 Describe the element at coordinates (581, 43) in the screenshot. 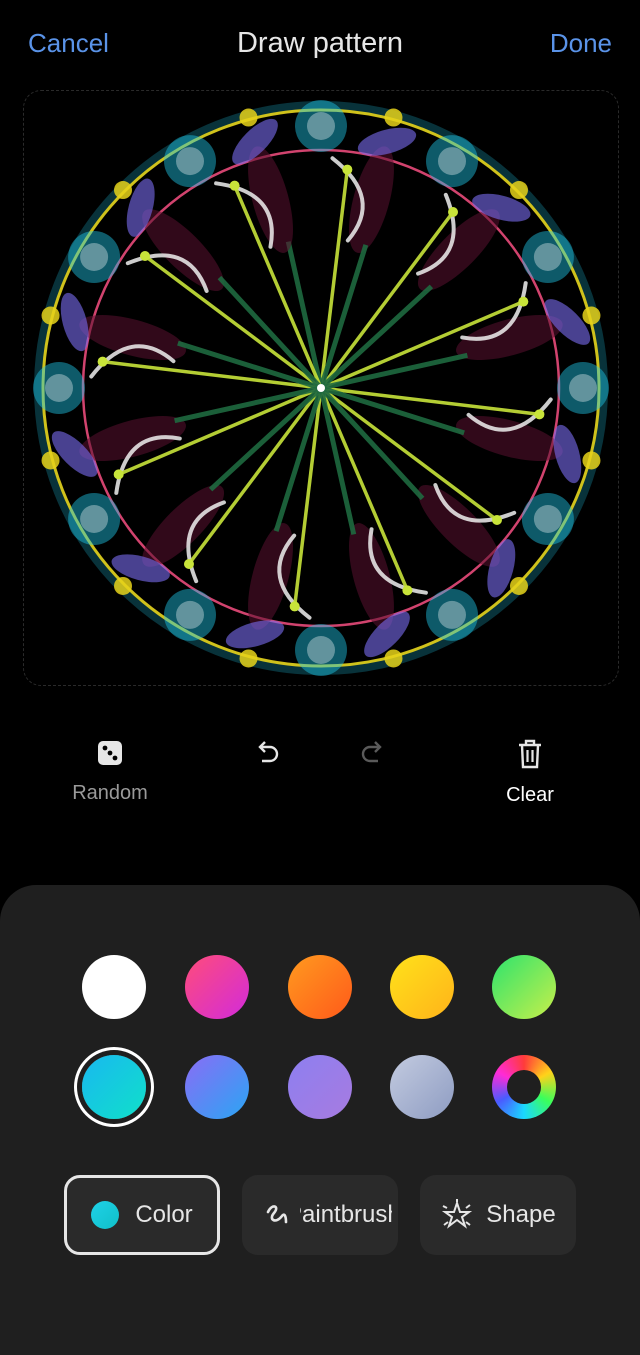

I see `done-button: Done` at that location.